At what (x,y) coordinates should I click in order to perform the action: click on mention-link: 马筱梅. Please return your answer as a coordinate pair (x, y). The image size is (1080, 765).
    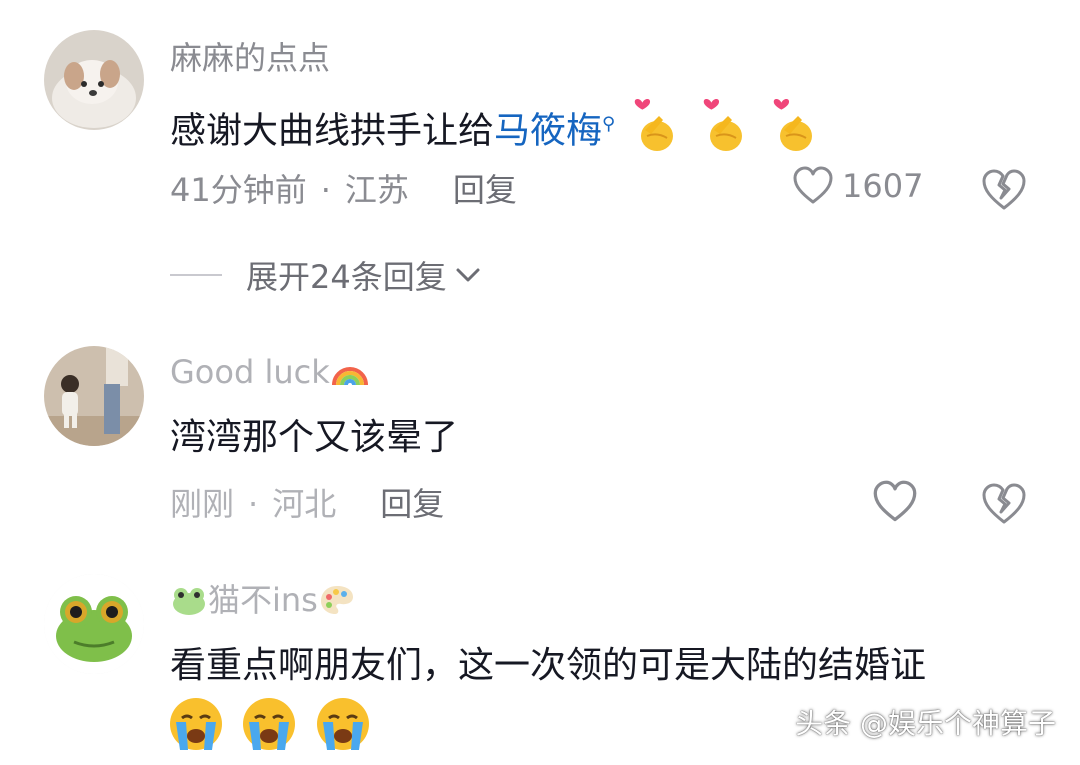
    Looking at the image, I should click on (548, 131).